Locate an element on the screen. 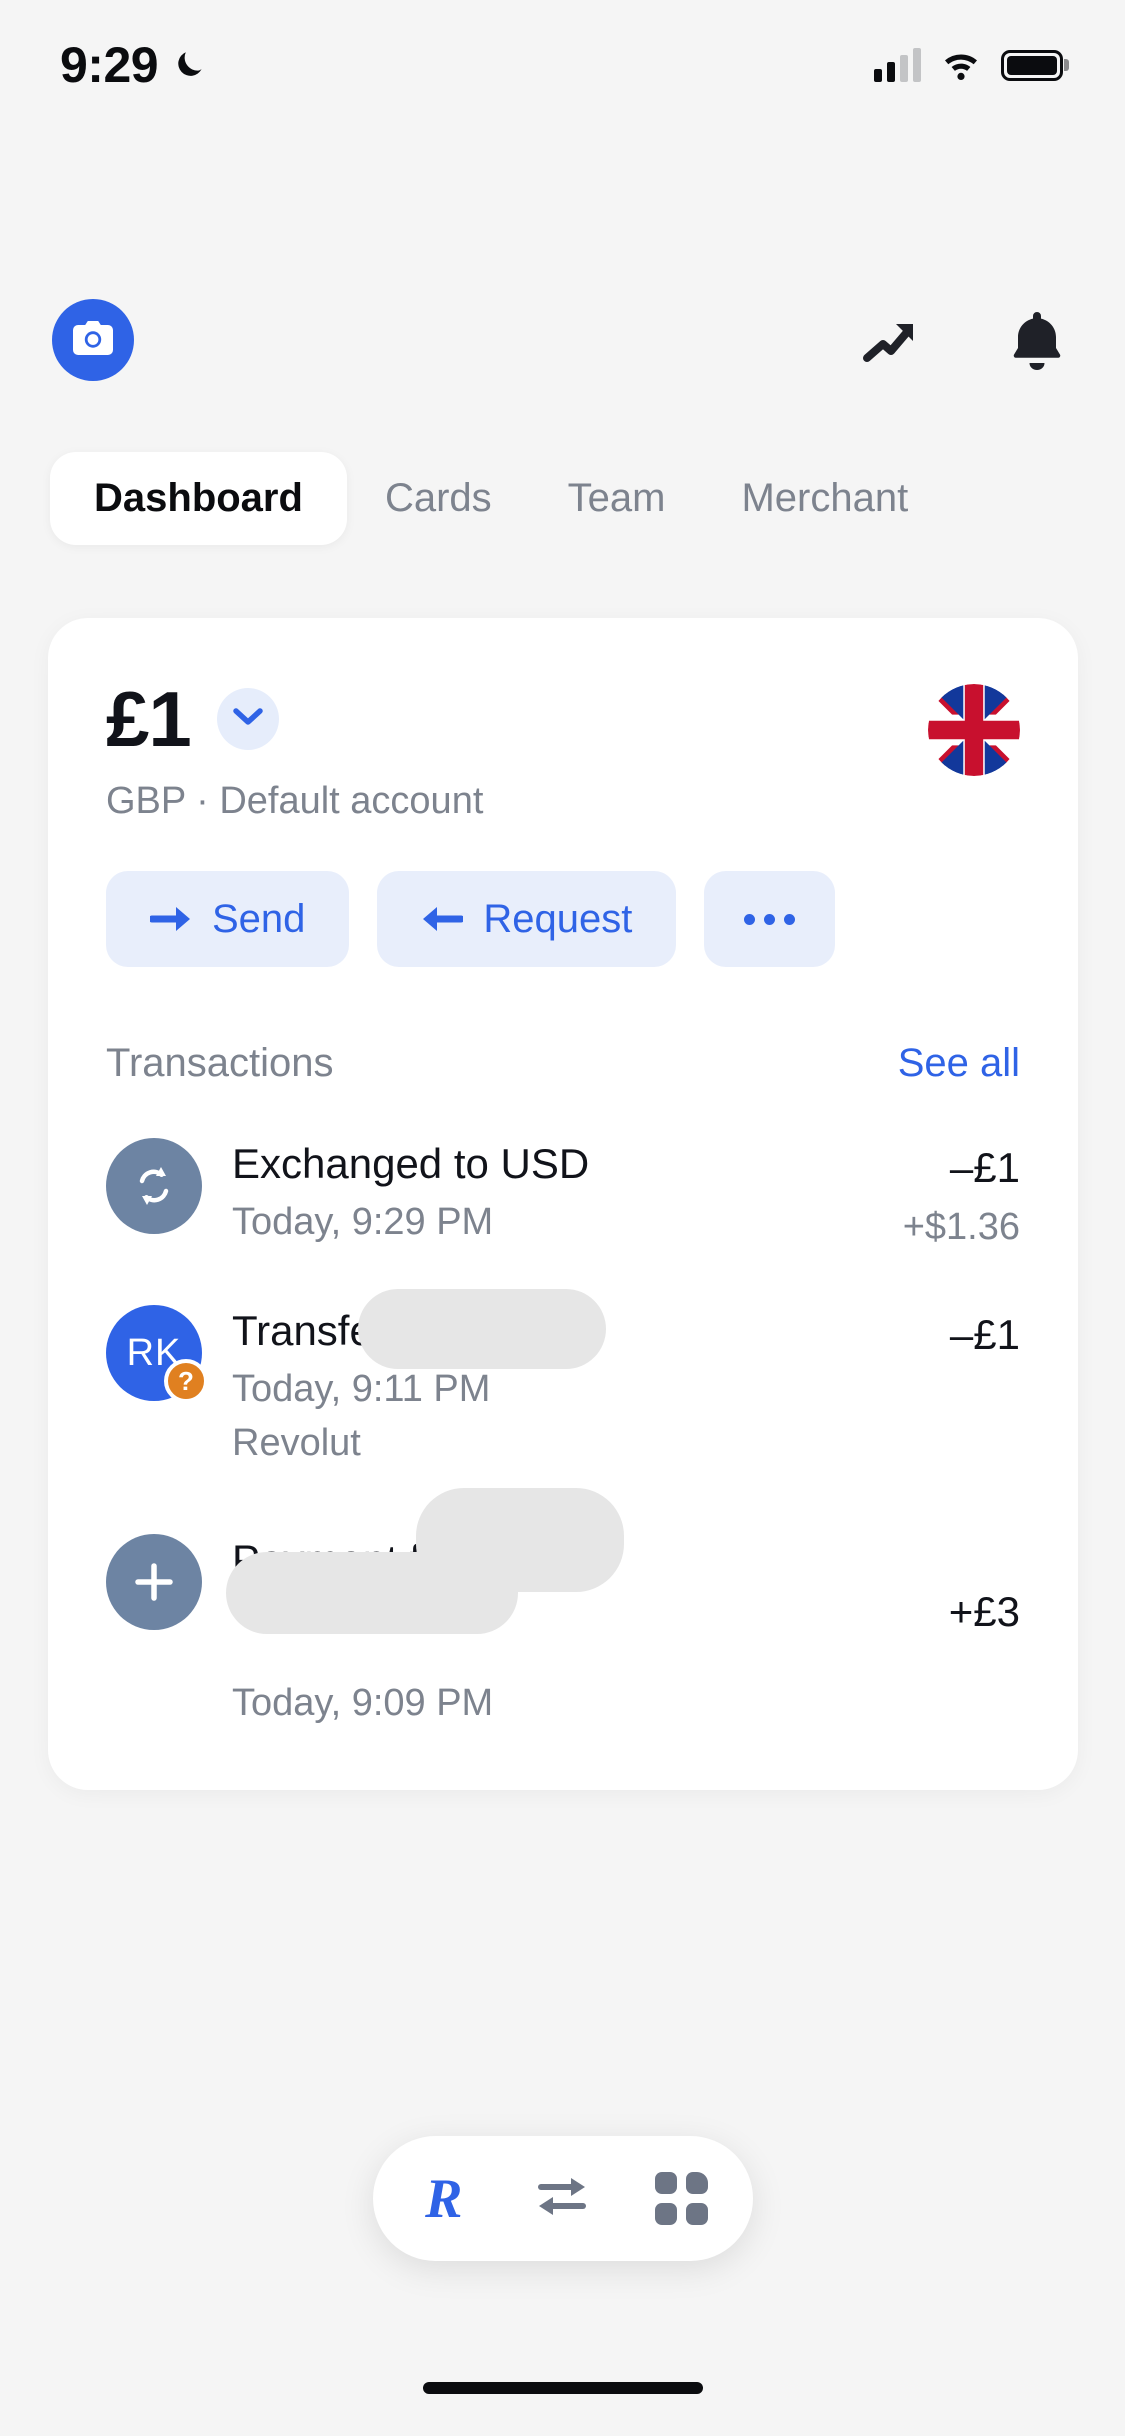 This screenshot has width=1125, height=2436. grid-apps-icon is located at coordinates (681, 2198).